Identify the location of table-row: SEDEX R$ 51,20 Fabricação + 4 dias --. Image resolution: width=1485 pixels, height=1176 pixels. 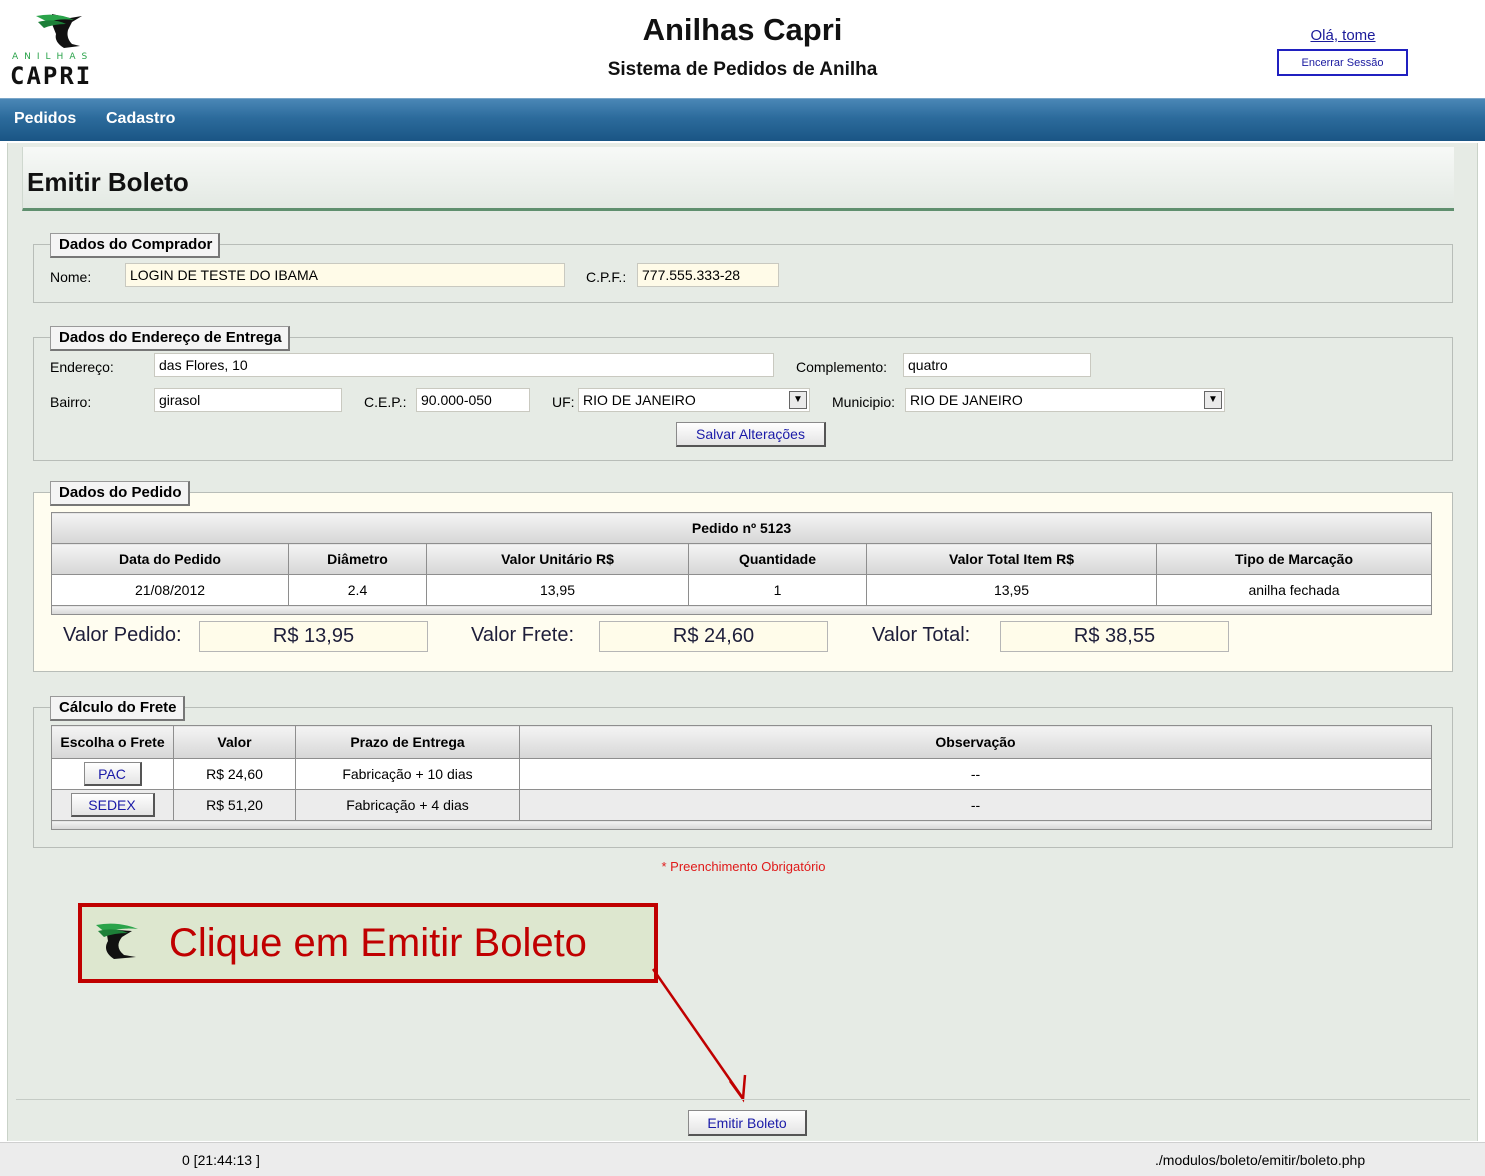
(741, 805).